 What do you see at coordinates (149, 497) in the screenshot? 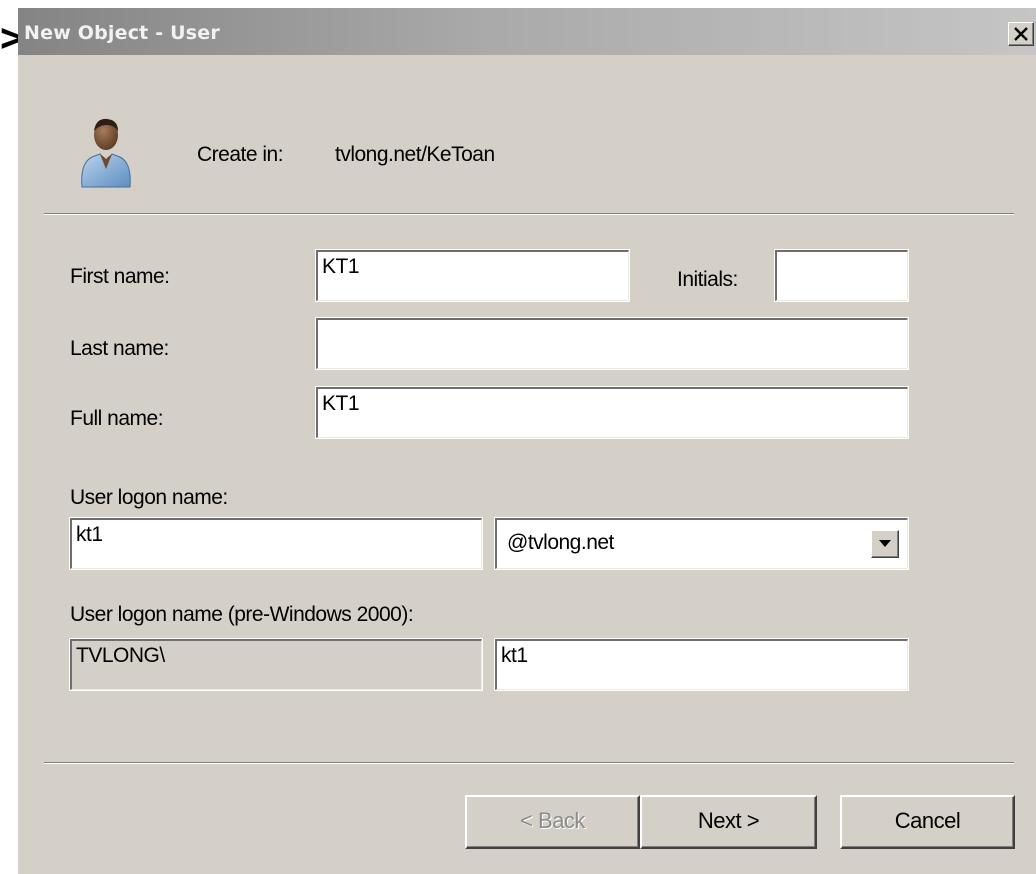
I see `logon-name-label: User logon name:` at bounding box center [149, 497].